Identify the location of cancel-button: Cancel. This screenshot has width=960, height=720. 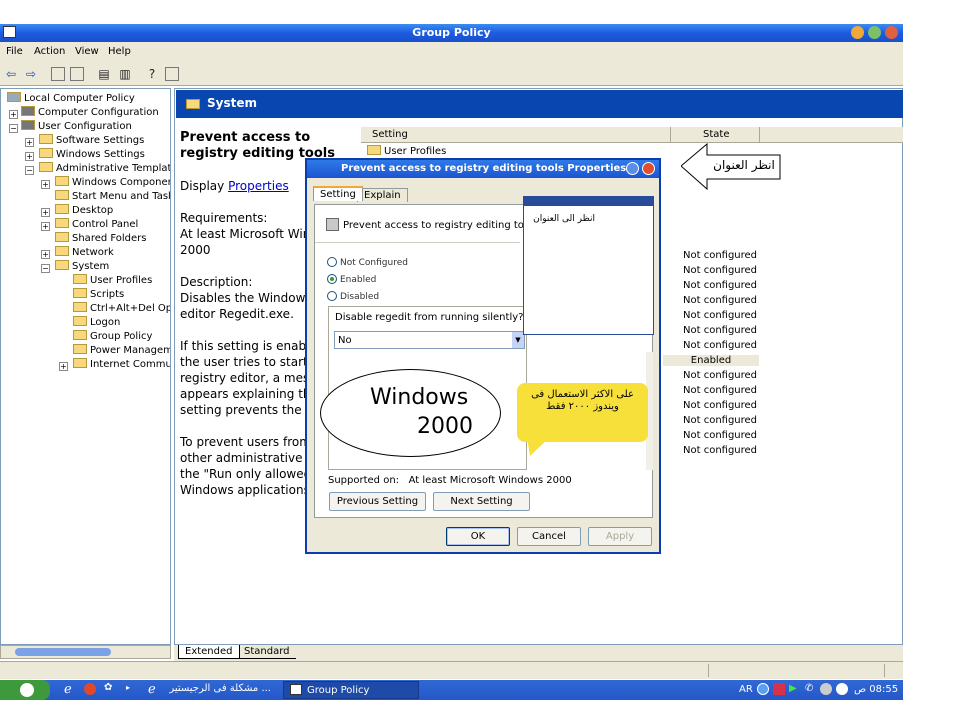
(549, 536).